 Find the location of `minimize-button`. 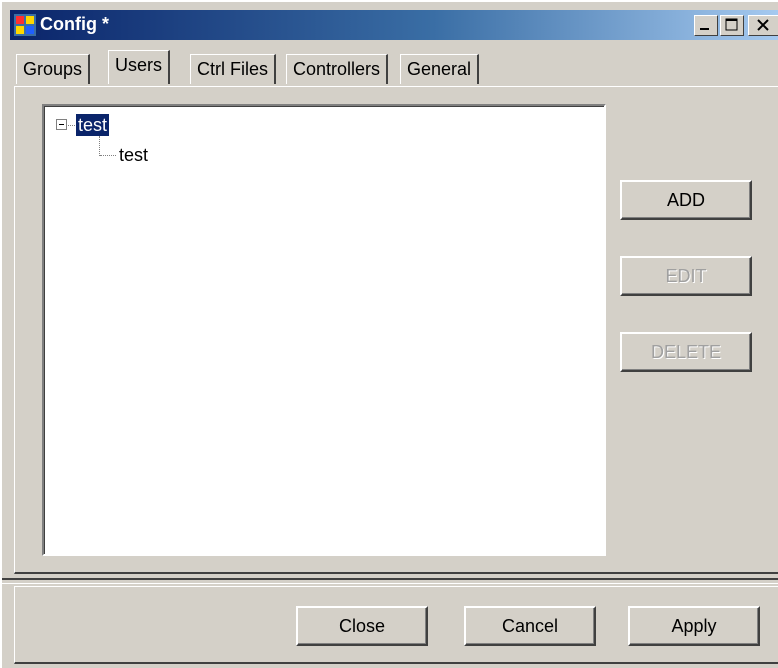

minimize-button is located at coordinates (706, 25).